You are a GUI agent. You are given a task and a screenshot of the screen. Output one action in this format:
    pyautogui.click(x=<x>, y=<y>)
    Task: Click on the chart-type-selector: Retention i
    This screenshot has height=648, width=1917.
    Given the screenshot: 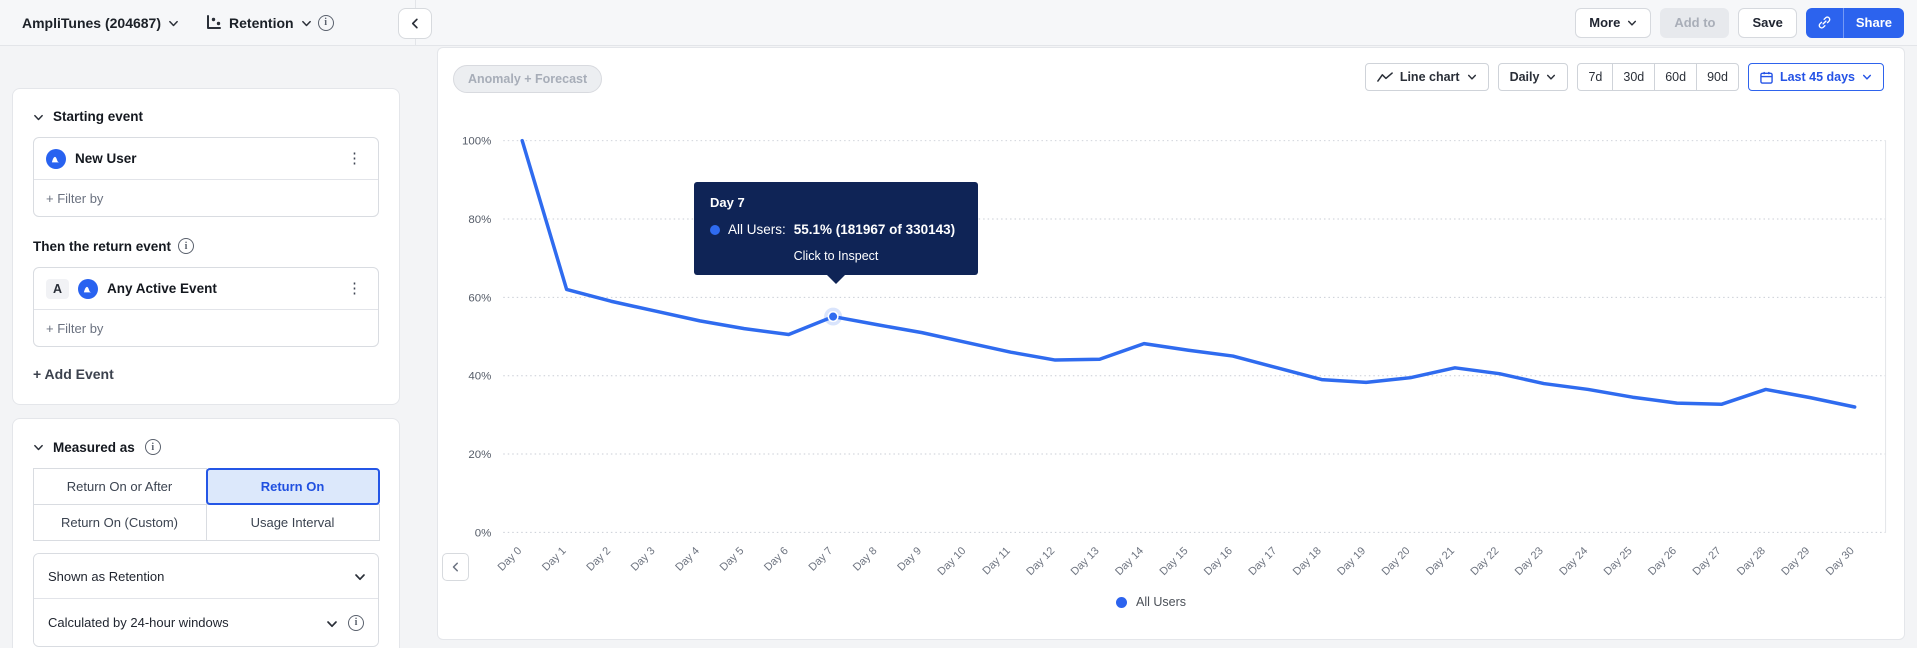 What is the action you would take?
    pyautogui.click(x=269, y=23)
    